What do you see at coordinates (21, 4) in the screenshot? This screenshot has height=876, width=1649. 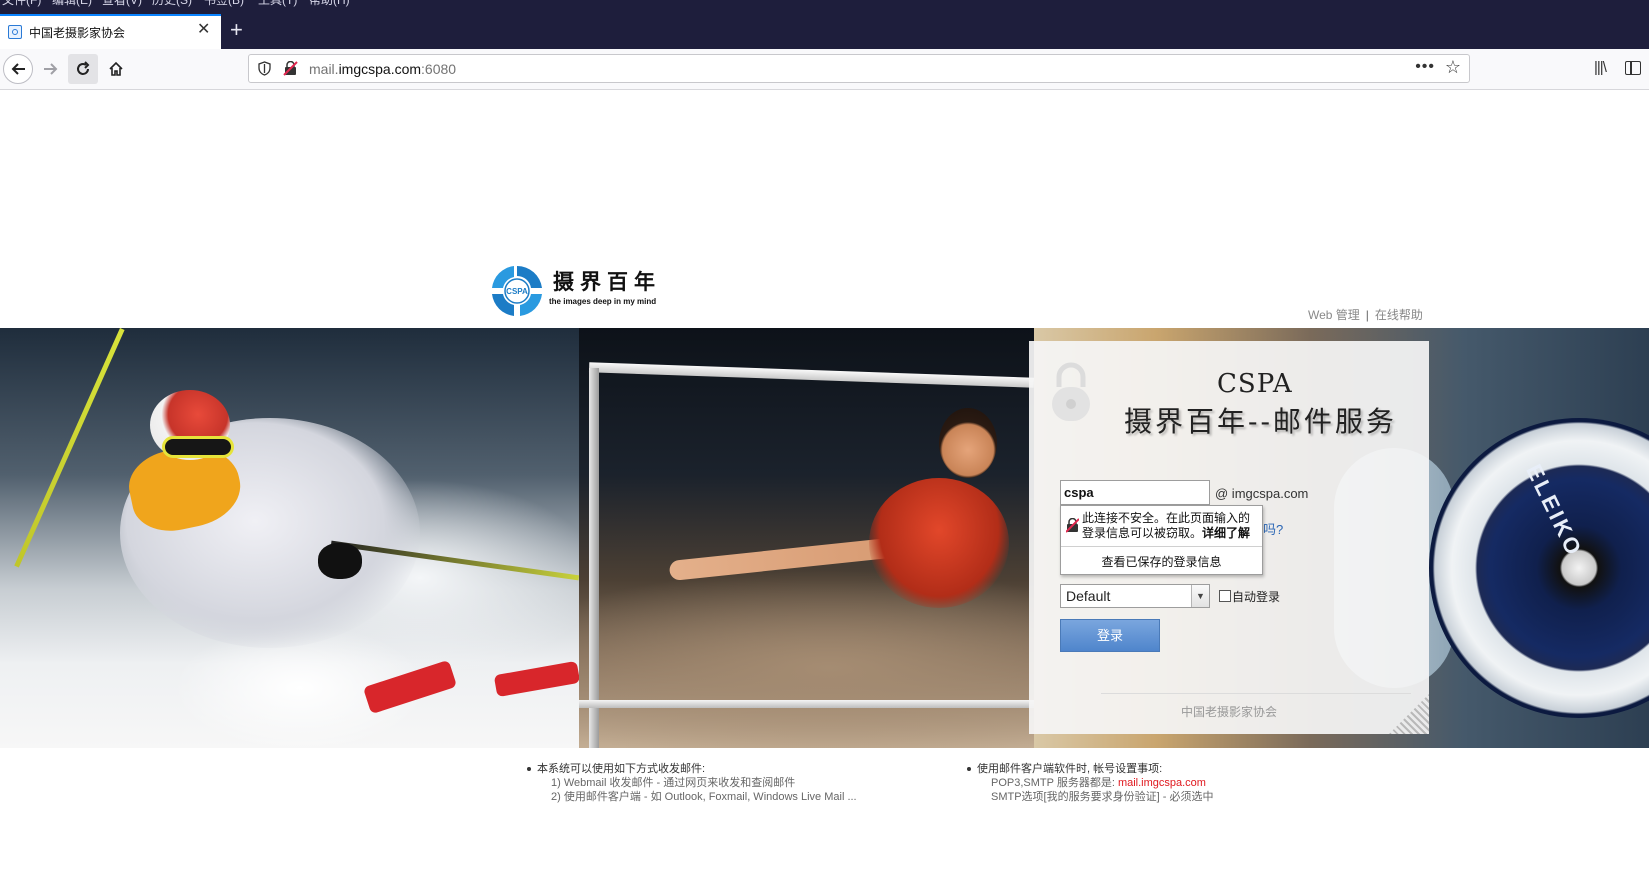 I see `menu-file: 文件(F)` at bounding box center [21, 4].